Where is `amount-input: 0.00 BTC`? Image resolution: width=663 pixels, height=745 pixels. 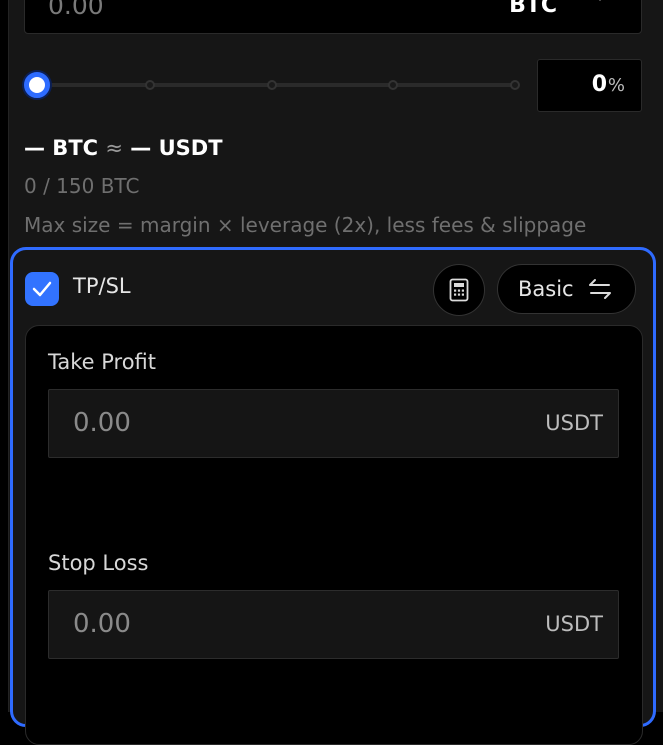
amount-input: 0.00 BTC is located at coordinates (333, 17).